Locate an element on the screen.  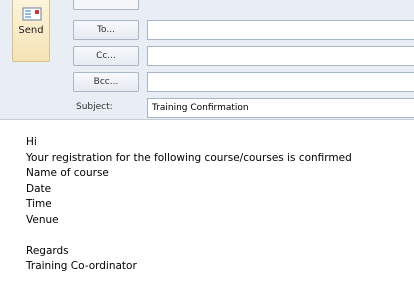
cc-field is located at coordinates (280, 56).